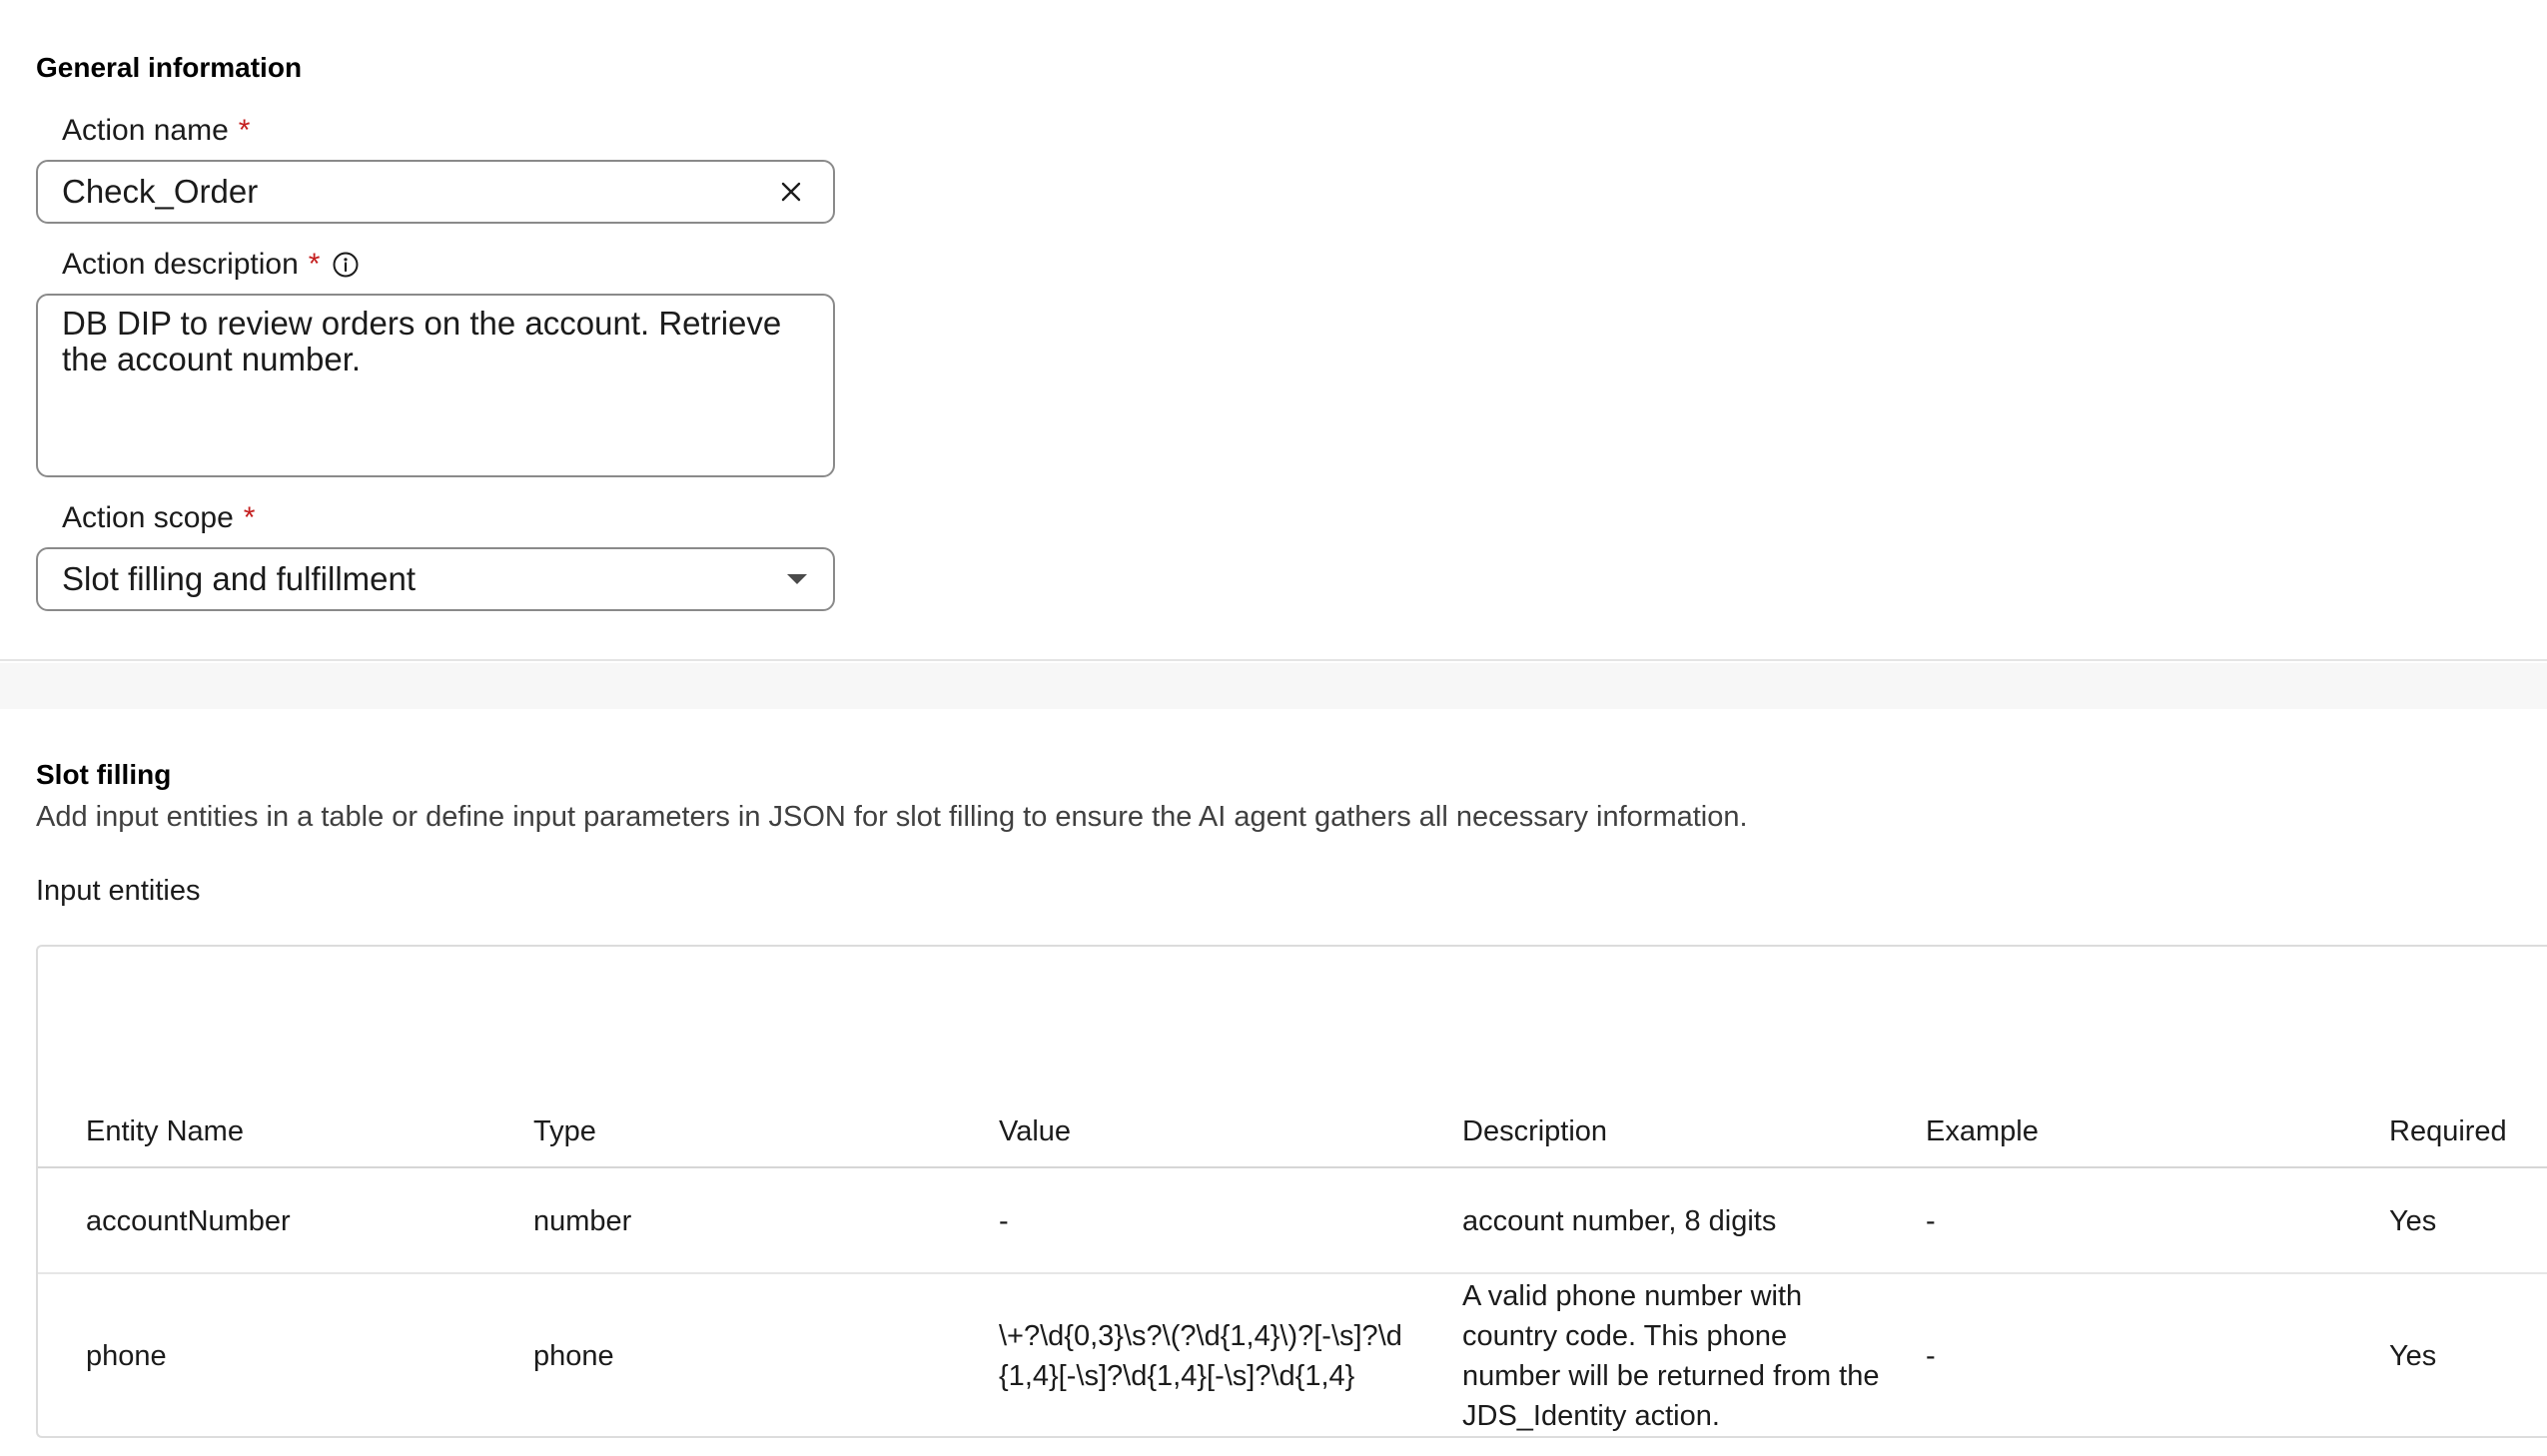  Describe the element at coordinates (239, 579) in the screenshot. I see `action-scope-selected-value: Slot filling and fulfillment` at that location.